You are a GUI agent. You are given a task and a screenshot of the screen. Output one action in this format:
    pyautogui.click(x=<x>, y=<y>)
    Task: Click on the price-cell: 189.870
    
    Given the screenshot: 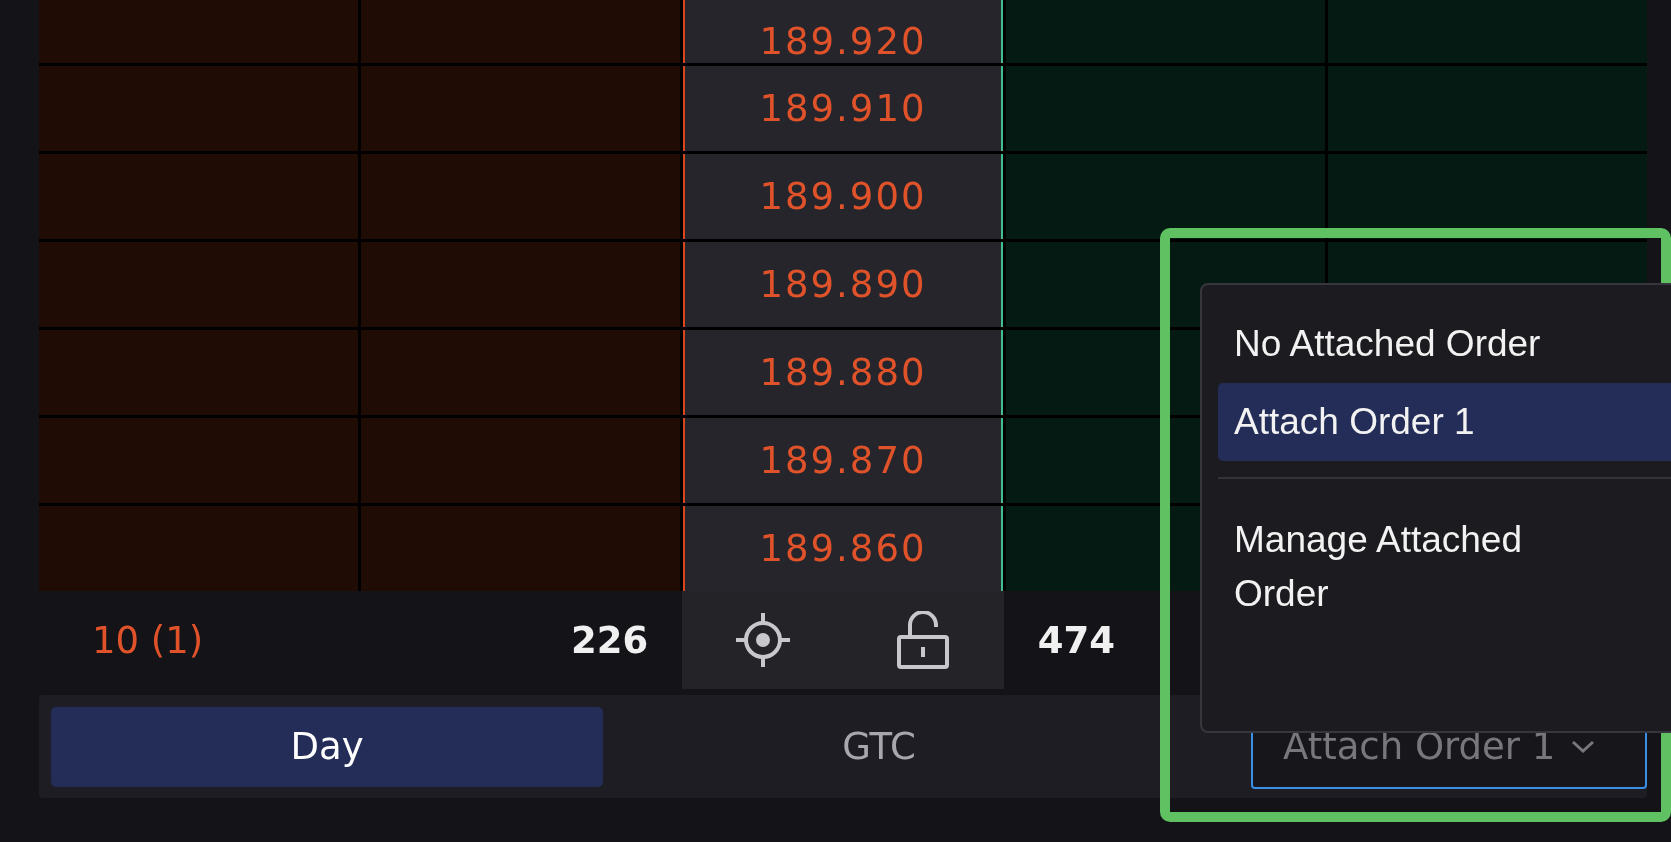 What is the action you would take?
    pyautogui.click(x=843, y=460)
    